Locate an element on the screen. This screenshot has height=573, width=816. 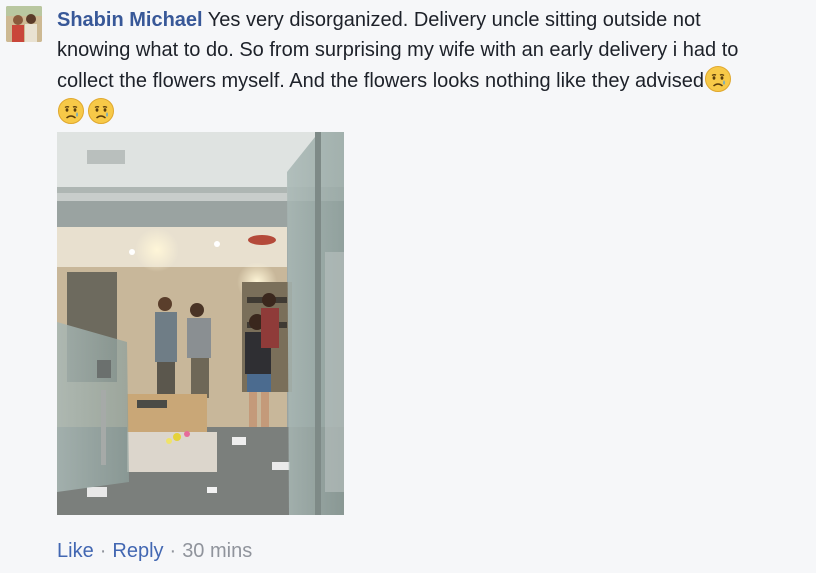
reply-button: Reply is located at coordinates (137, 551).